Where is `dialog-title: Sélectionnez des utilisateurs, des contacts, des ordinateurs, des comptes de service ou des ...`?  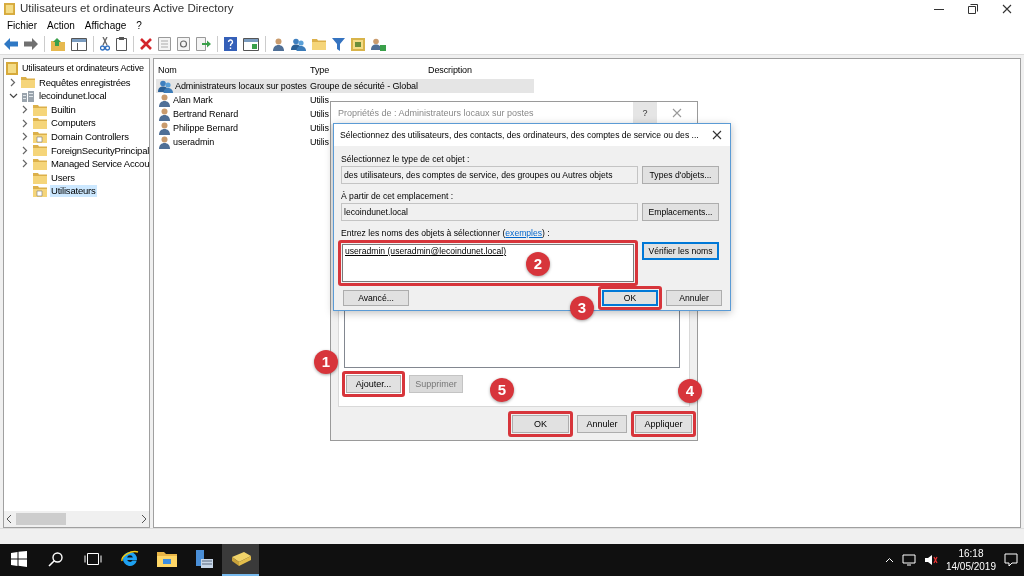
dialog-title: Sélectionnez des utilisateurs, des contacts, des ordinateurs, des comptes de service ou des ... is located at coordinates (519, 135).